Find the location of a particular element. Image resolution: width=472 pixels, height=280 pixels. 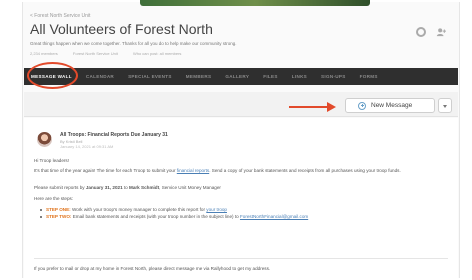

new-message-label: New Message is located at coordinates (392, 105).